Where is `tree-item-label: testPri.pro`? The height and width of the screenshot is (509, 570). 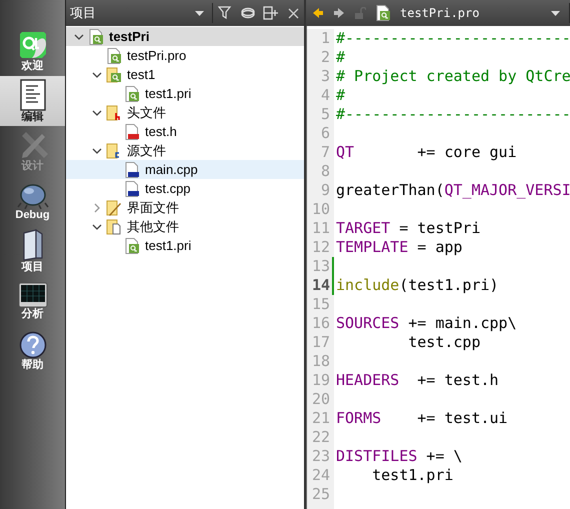
tree-item-label: testPri.pro is located at coordinates (156, 55).